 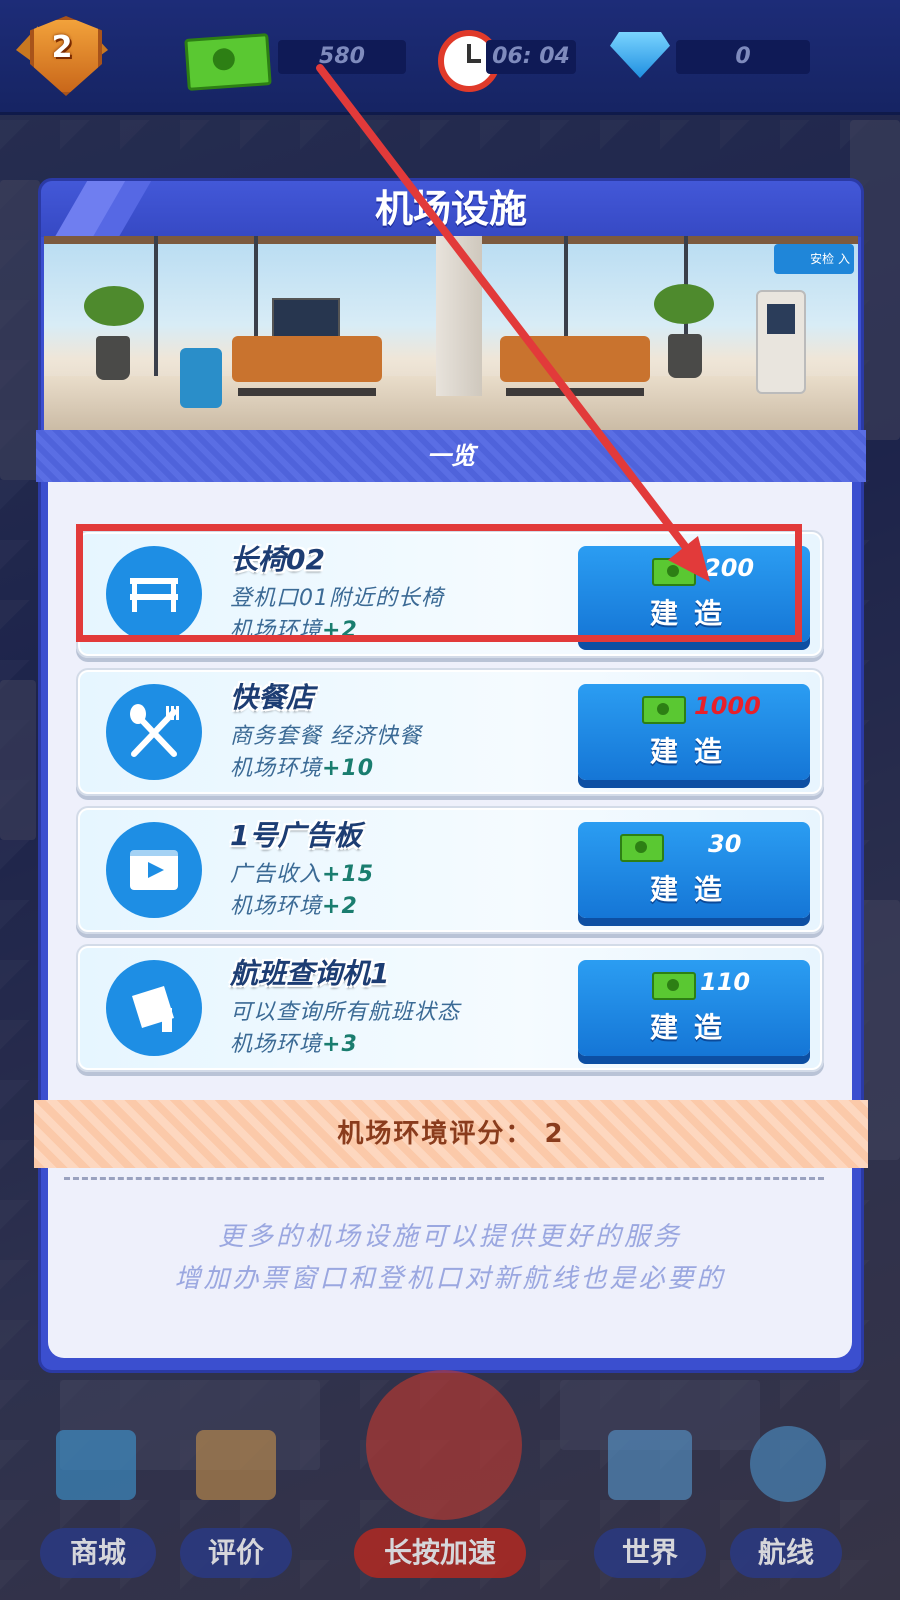 I want to click on divider, so click(x=444, y=1178).